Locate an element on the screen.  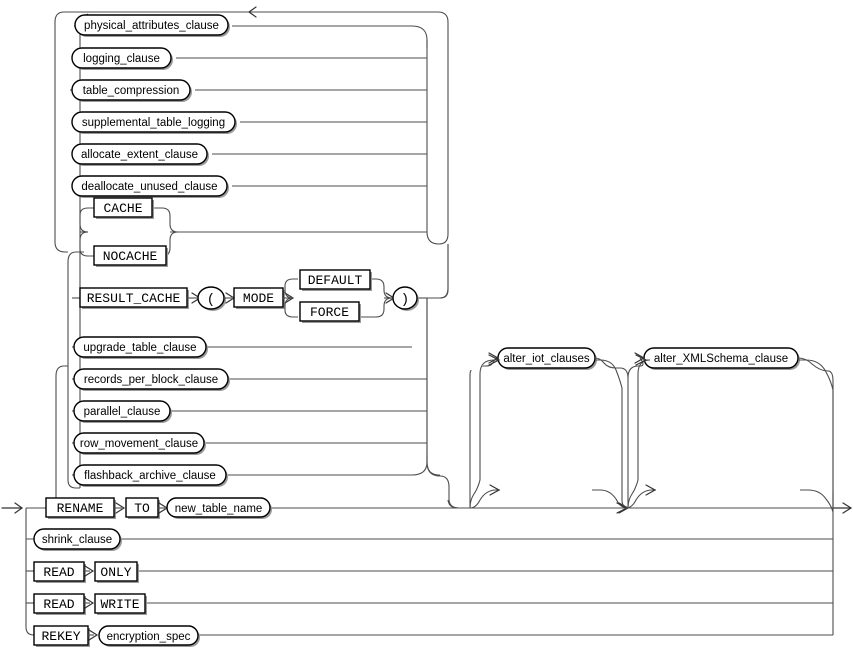
node-label: alter_XMLSchema_clause is located at coordinates (721, 359).